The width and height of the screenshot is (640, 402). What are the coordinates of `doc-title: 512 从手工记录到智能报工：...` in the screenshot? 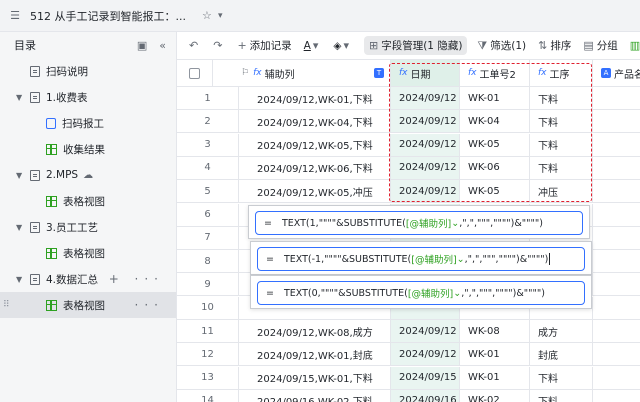 It's located at (108, 16).